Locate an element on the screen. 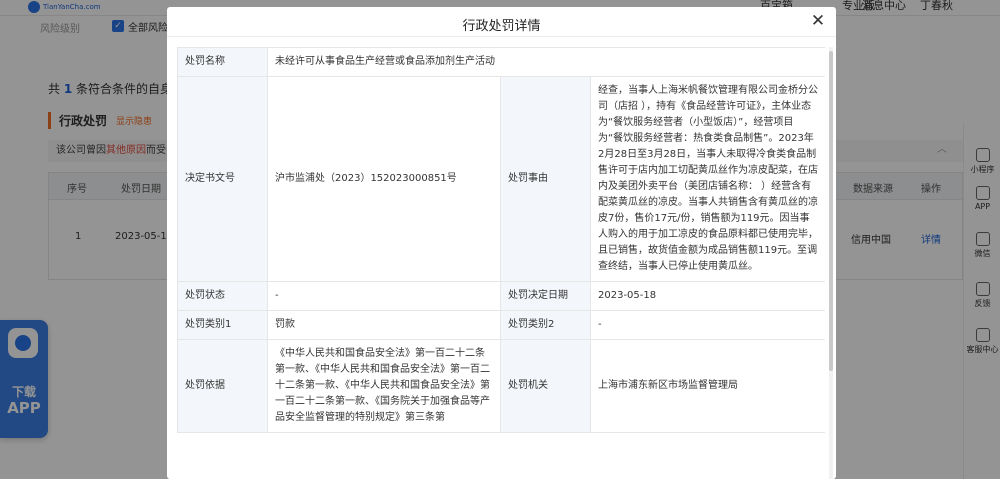 The height and width of the screenshot is (479, 1000). label-penalty-basis: 处罚依据 is located at coordinates (222, 386).